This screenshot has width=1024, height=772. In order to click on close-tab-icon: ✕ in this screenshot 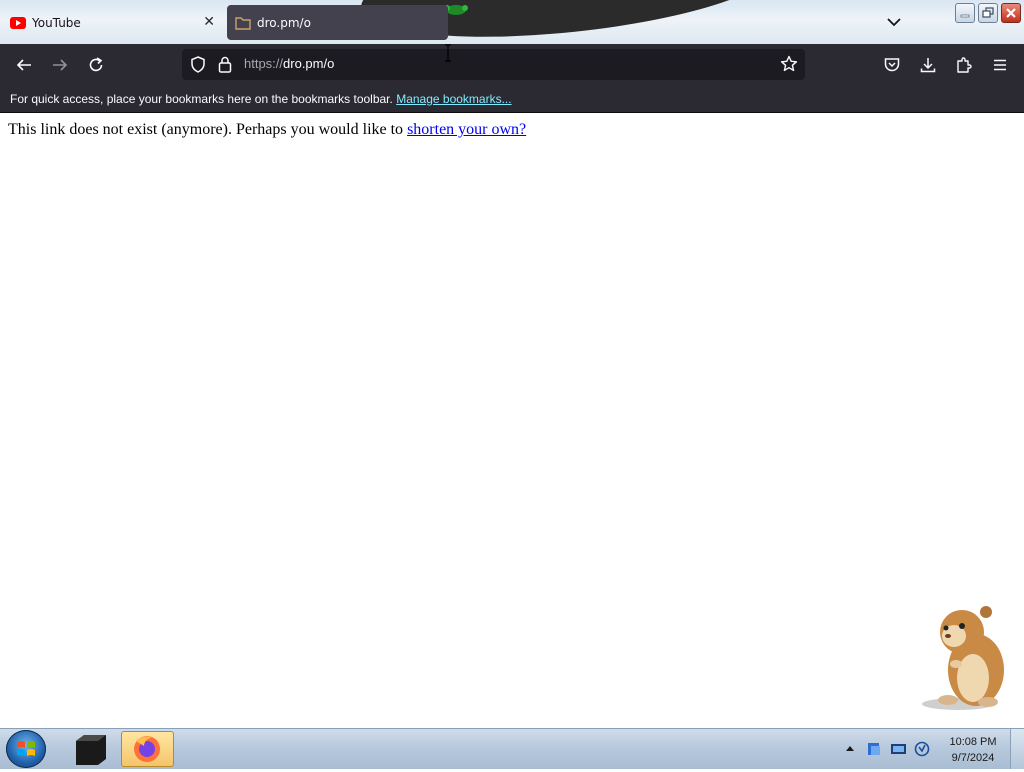, I will do `click(209, 22)`.